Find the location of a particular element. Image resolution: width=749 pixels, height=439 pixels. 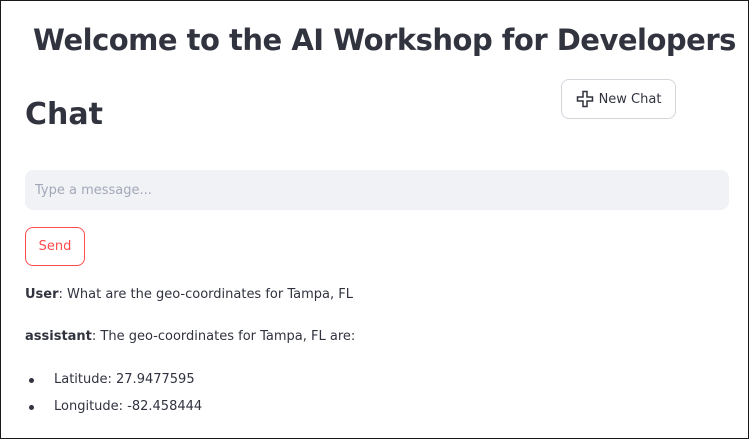

list-item: Latitude: 27.9477595 is located at coordinates (113, 384).